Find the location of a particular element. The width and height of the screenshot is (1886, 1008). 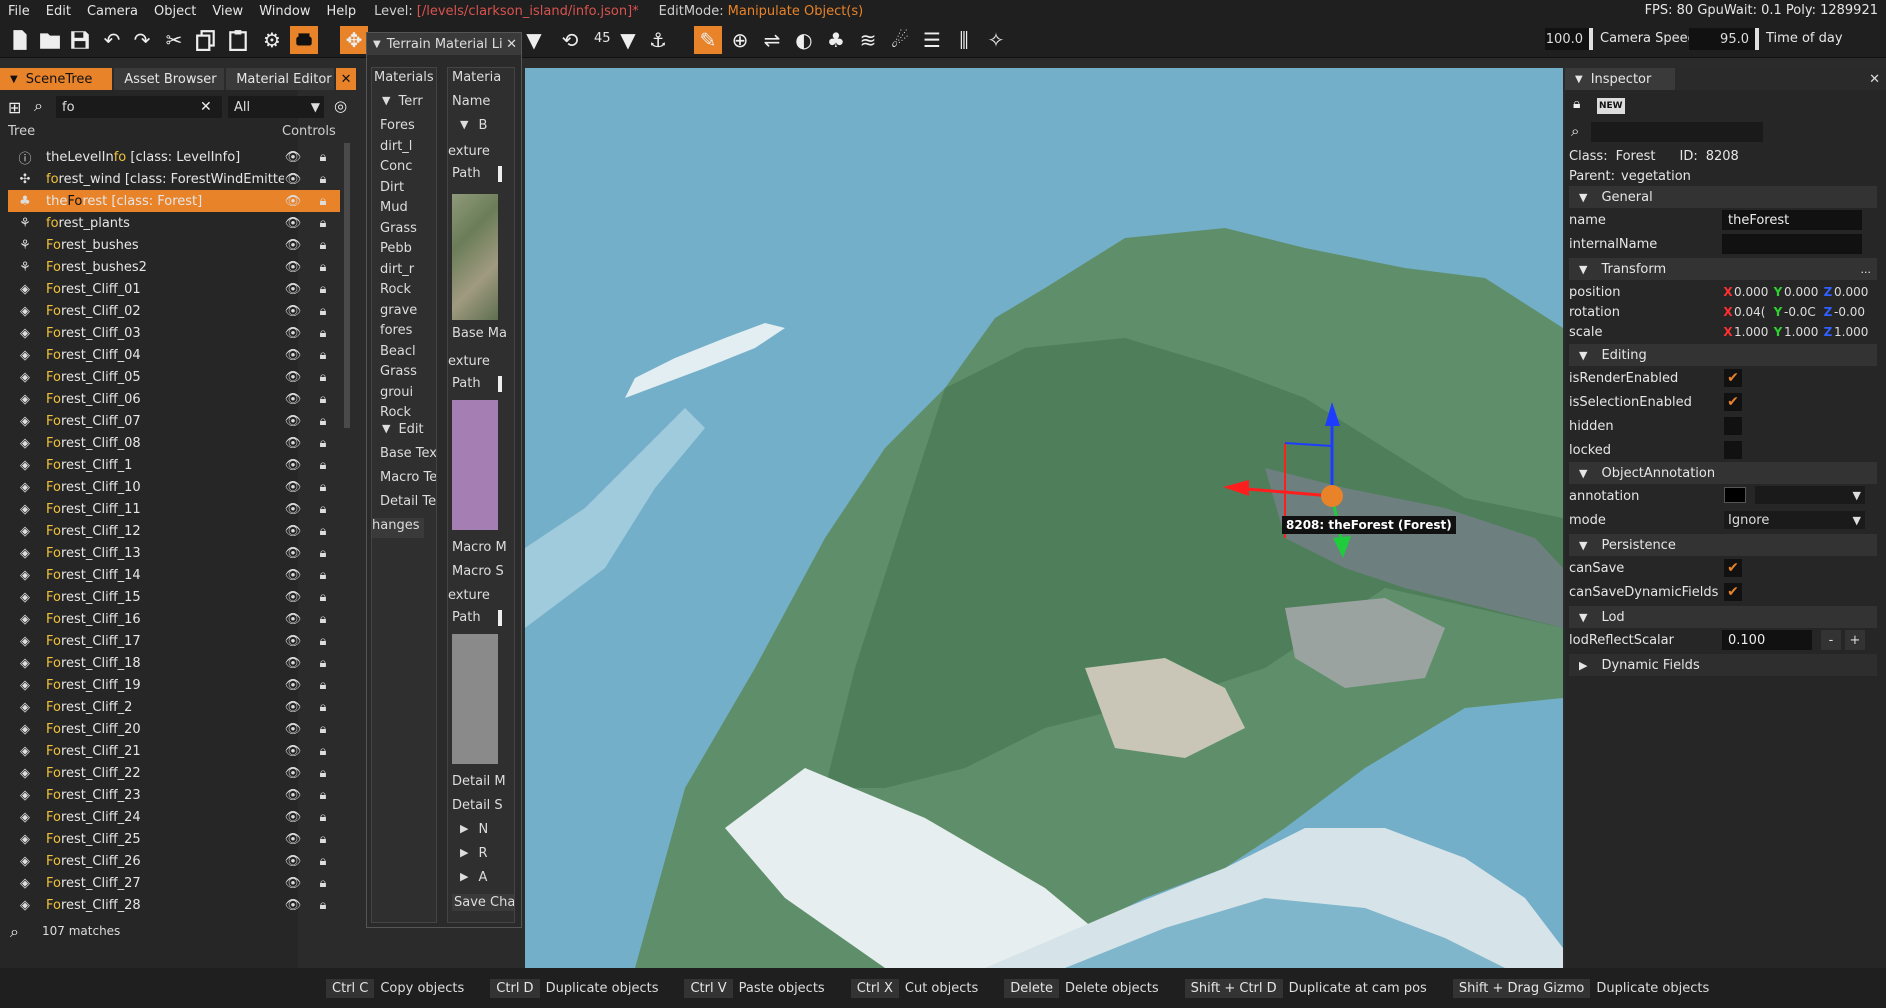

terrain-panel-menu-icon: ▼ is located at coordinates (377, 44).